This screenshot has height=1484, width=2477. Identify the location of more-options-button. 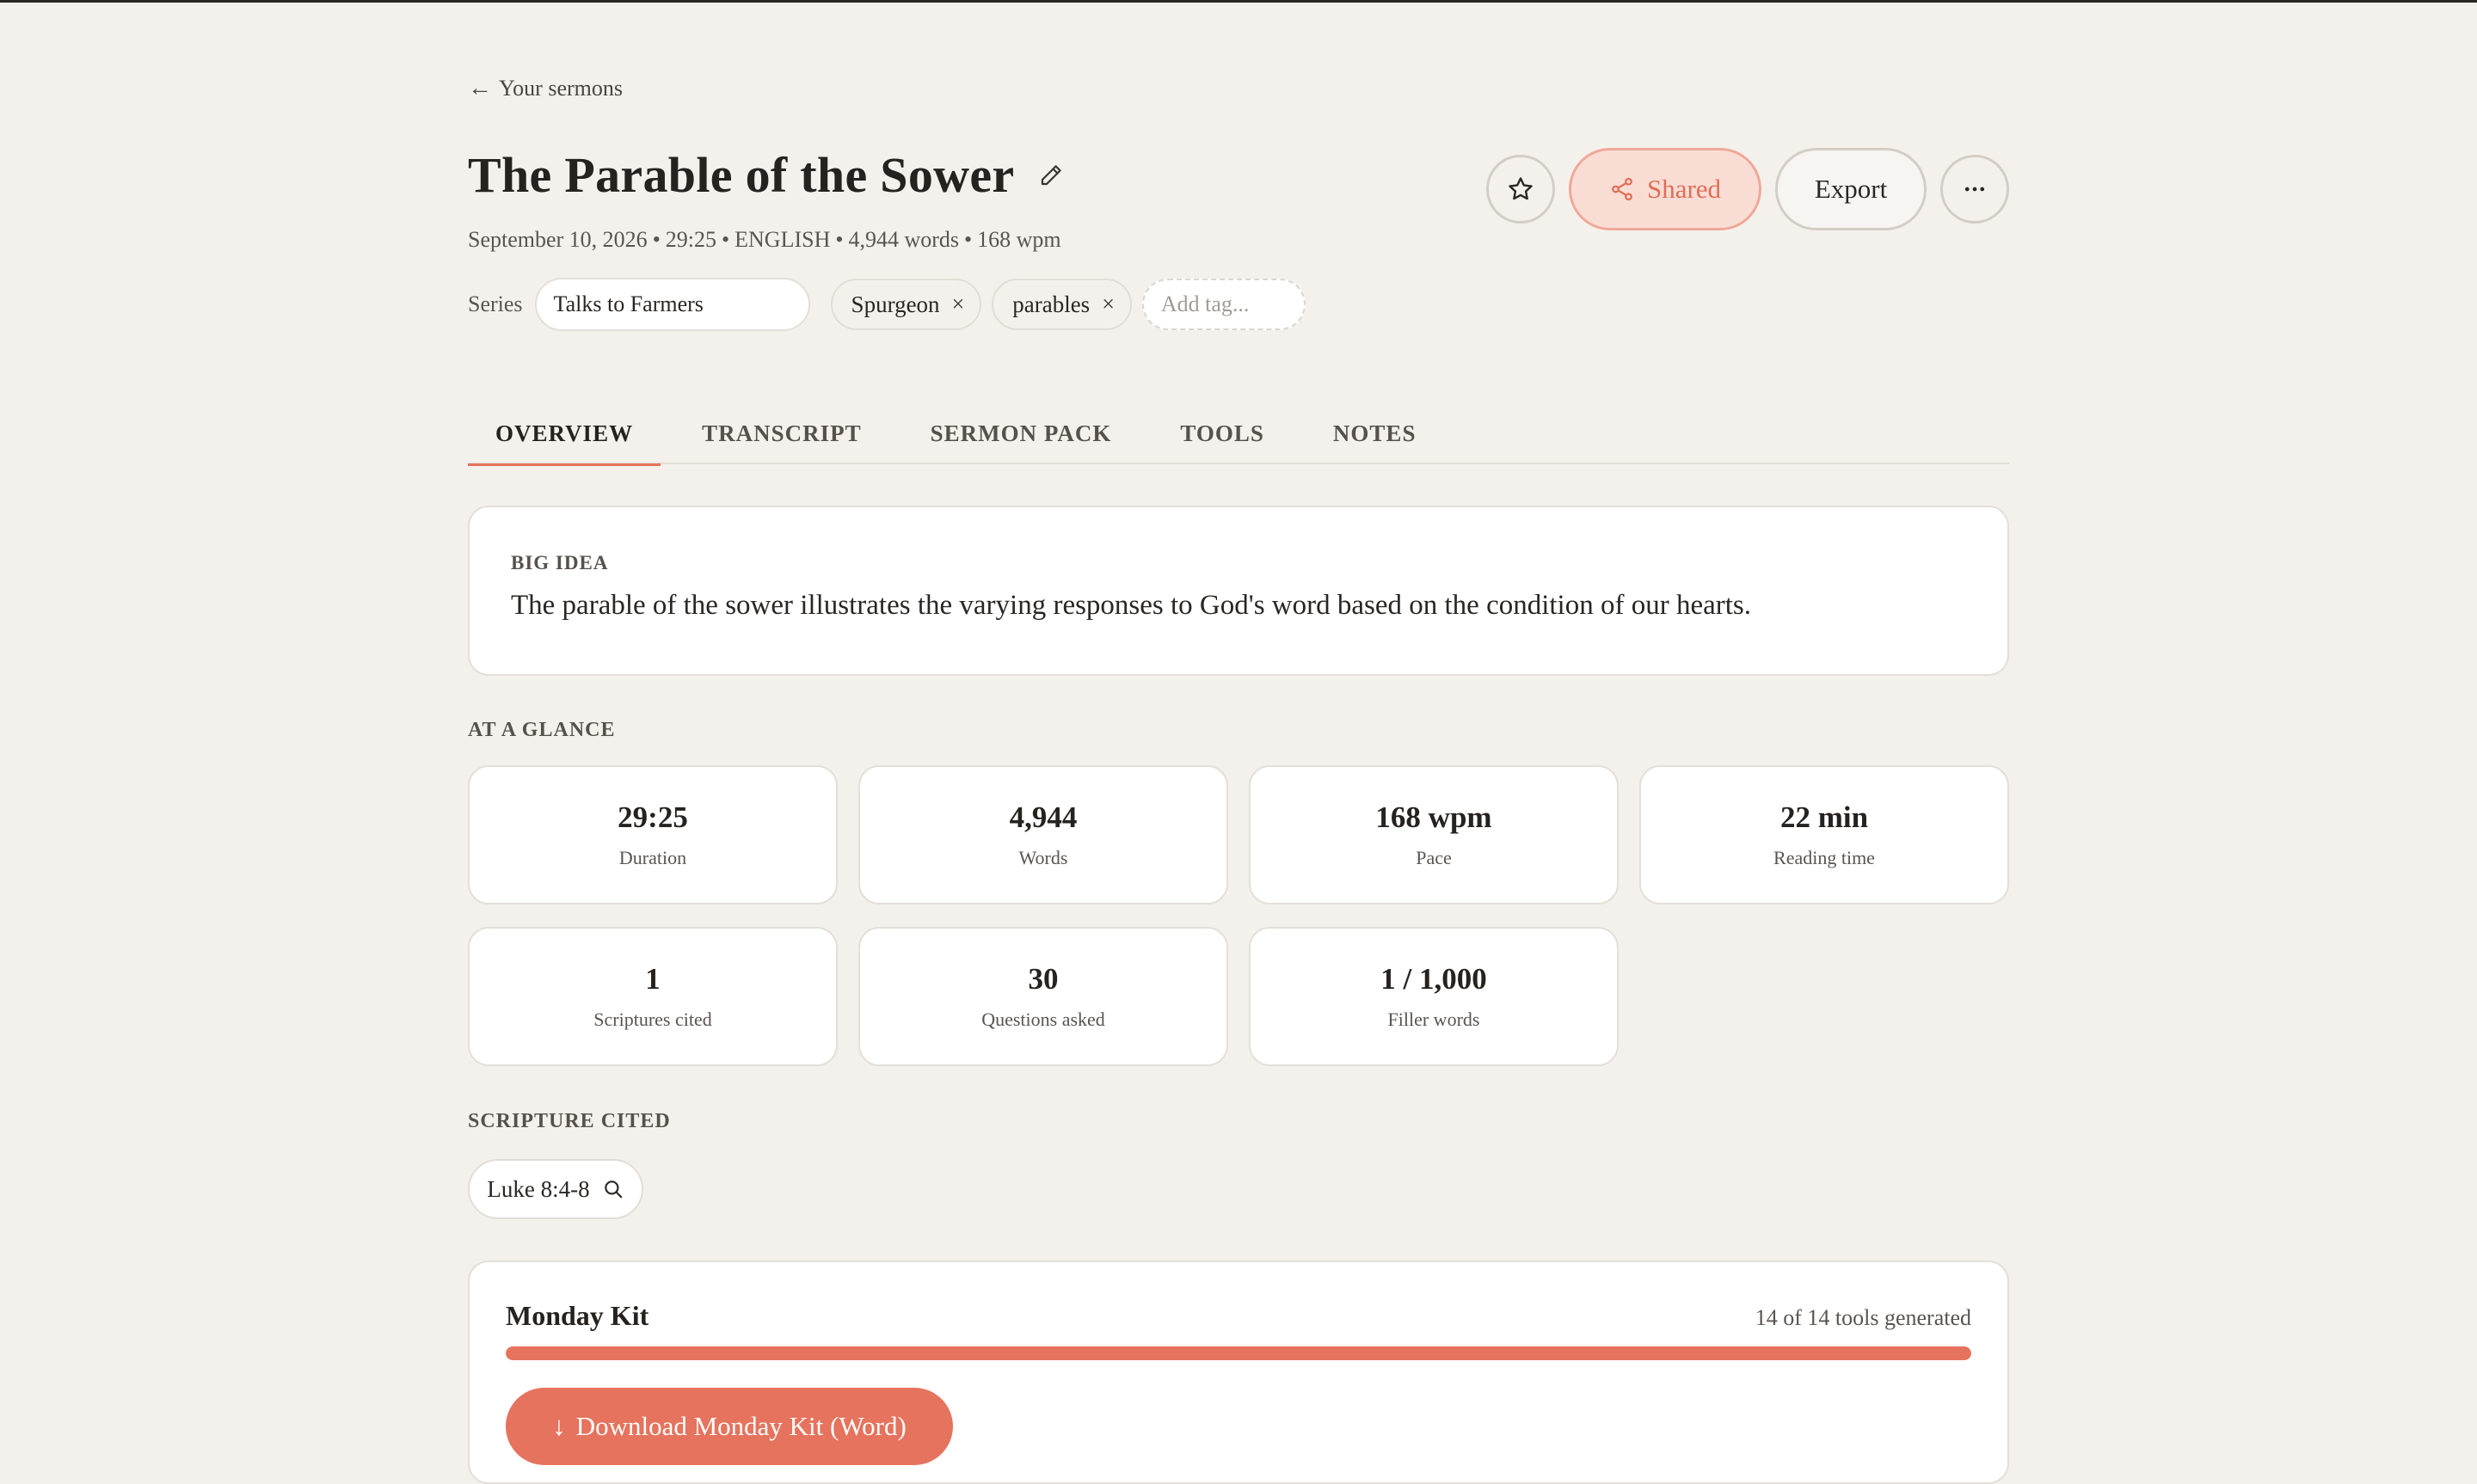
(1975, 189).